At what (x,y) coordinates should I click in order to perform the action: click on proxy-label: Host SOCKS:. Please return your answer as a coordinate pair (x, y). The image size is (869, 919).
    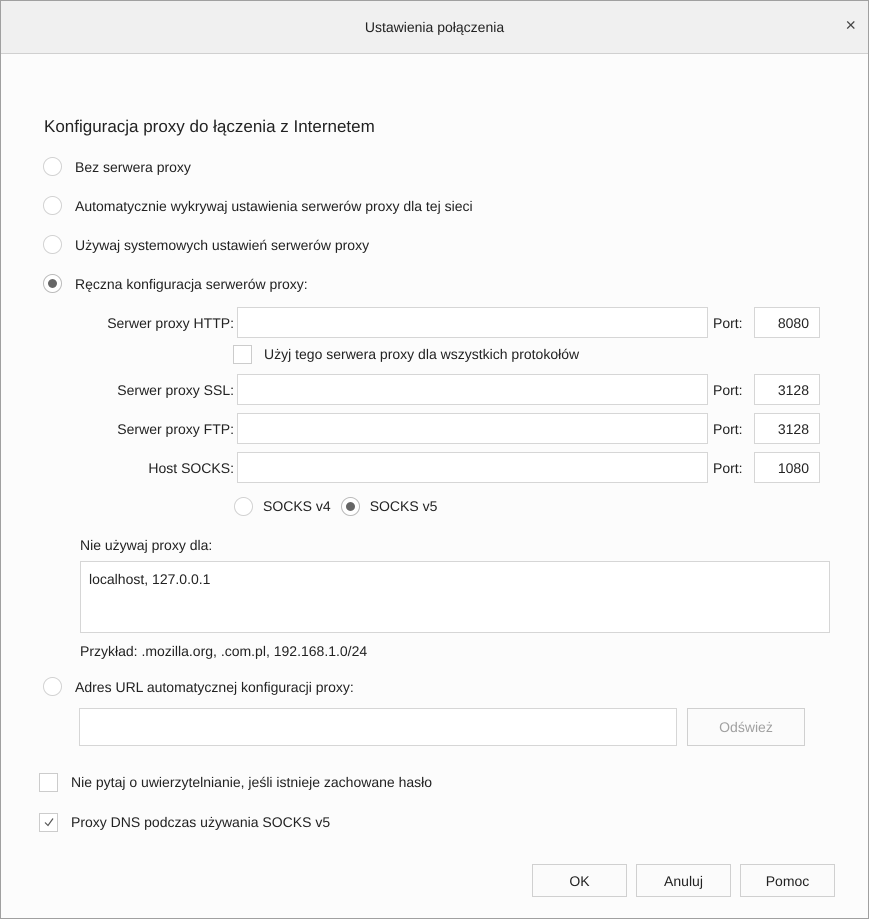
    Looking at the image, I should click on (190, 468).